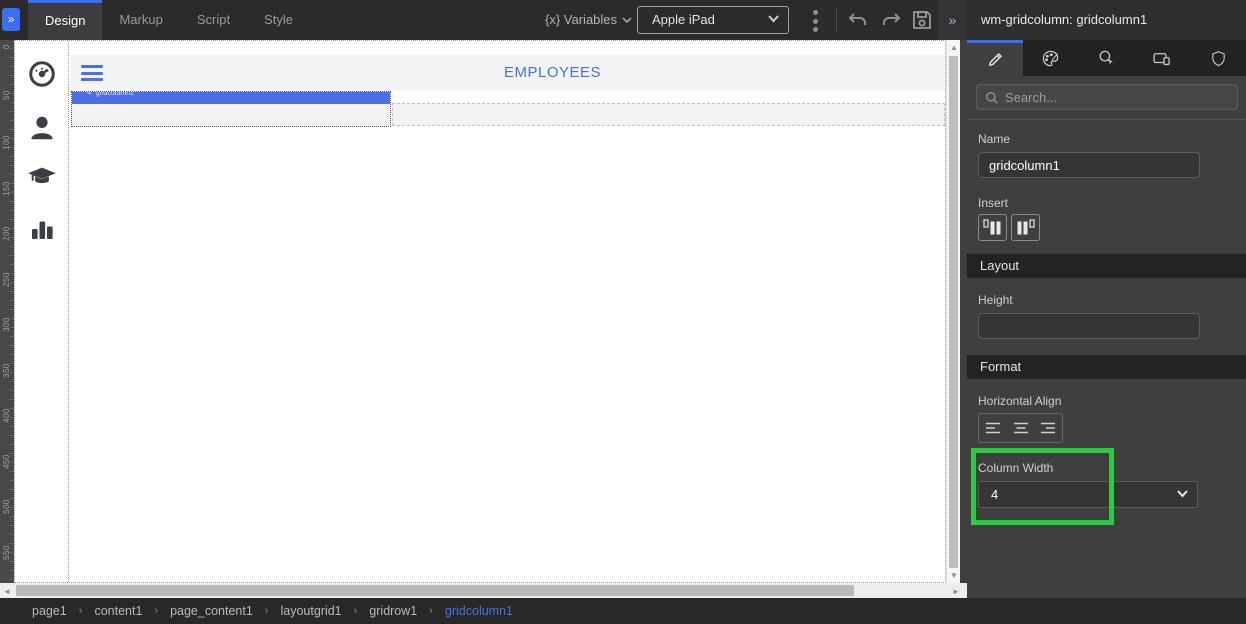  Describe the element at coordinates (992, 98) in the screenshot. I see `search-icon` at that location.